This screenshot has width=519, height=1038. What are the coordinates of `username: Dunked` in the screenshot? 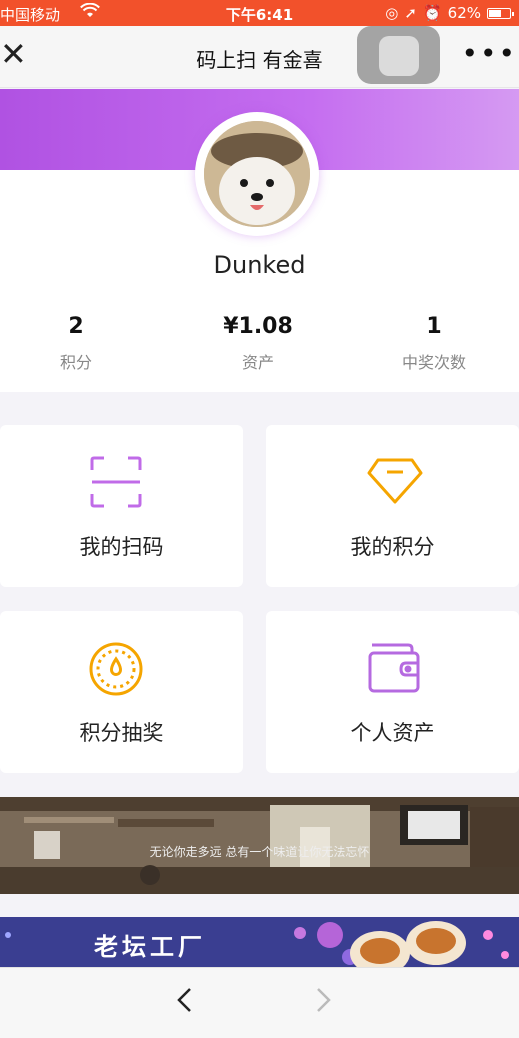 It's located at (259, 265).